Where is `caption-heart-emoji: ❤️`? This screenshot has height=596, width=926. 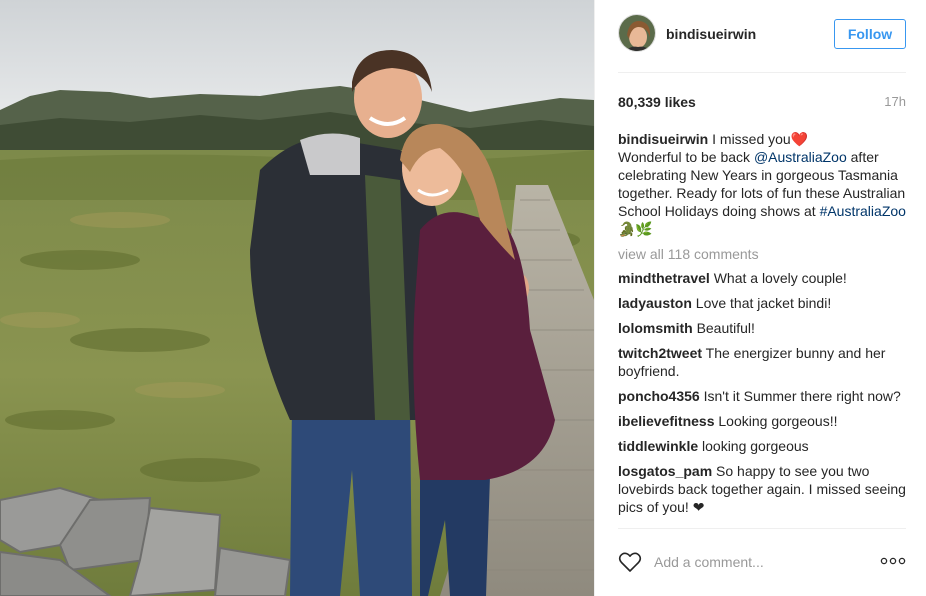 caption-heart-emoji: ❤️ is located at coordinates (799, 139).